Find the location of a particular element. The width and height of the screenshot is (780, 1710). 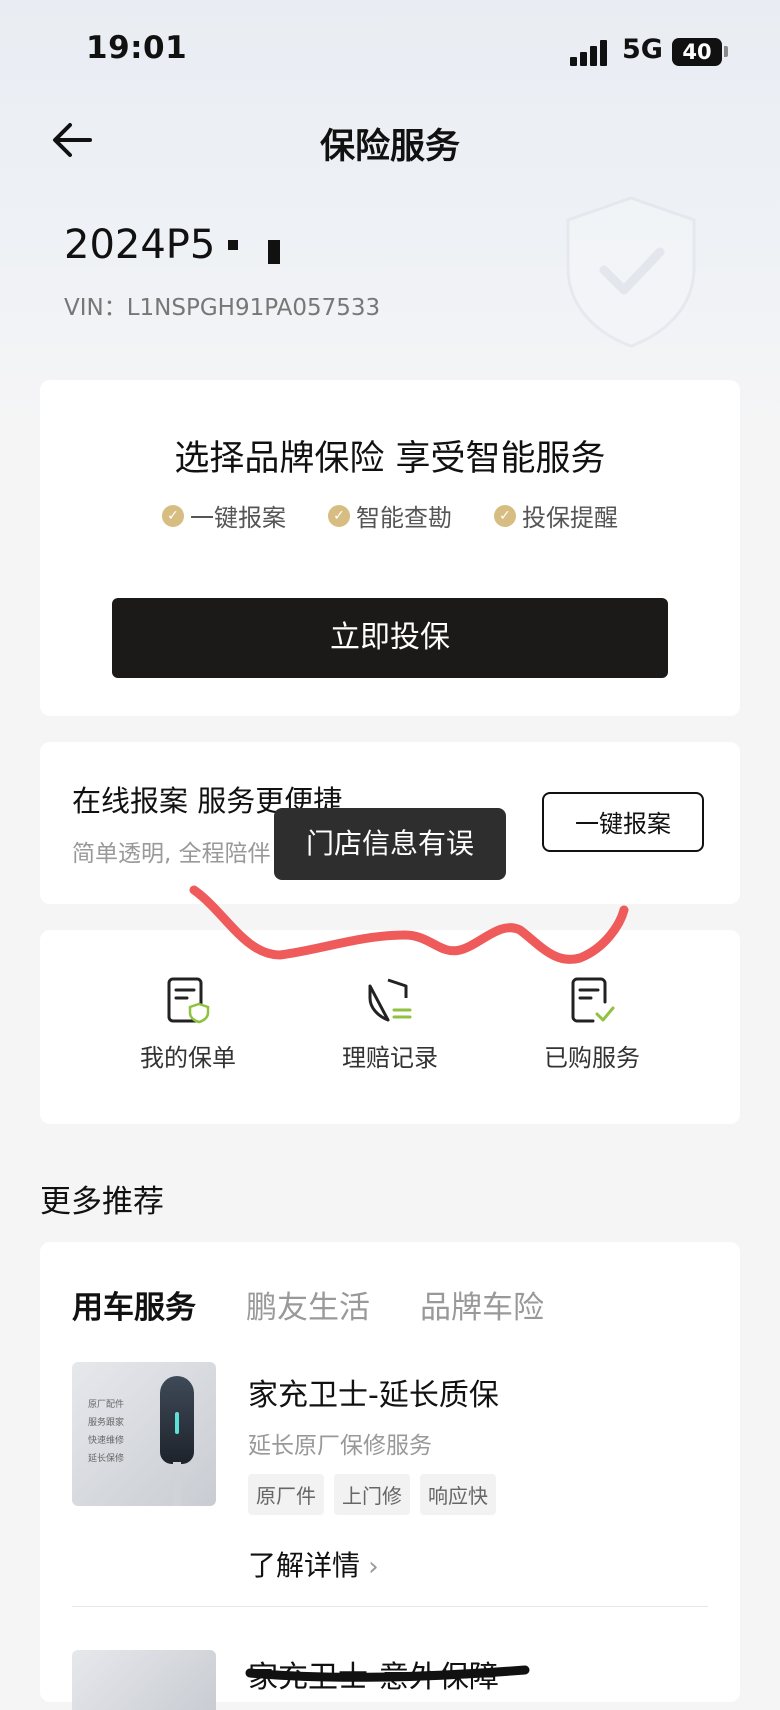

charger-stand is located at coordinates (177, 1484).